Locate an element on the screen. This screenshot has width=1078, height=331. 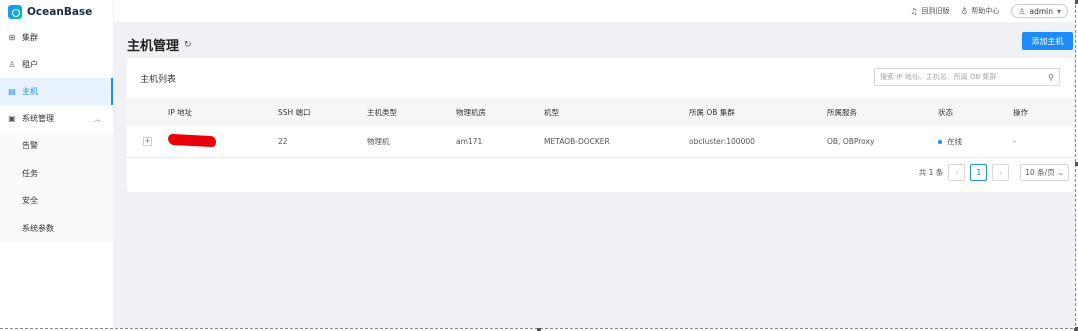
page-size-select: 10 条/页 ⌄ is located at coordinates (1044, 172).